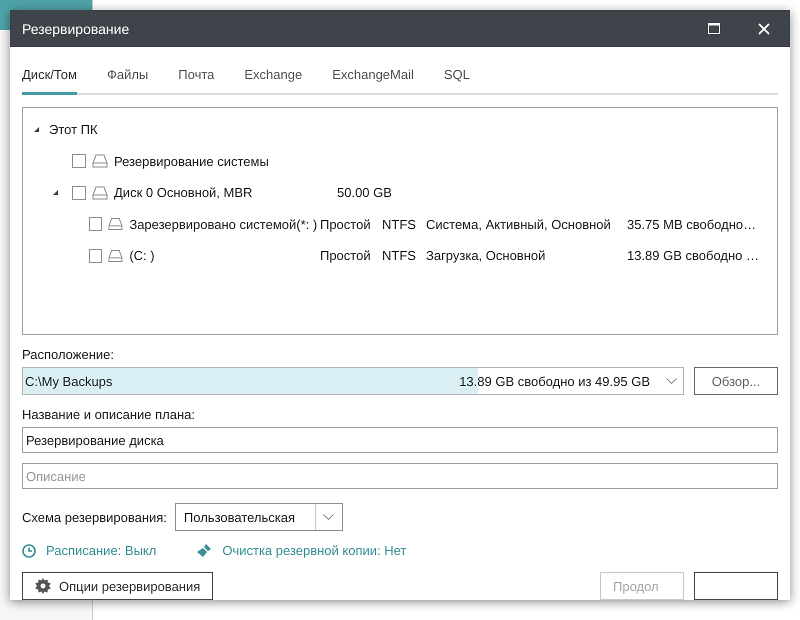 The image size is (800, 620). I want to click on plan-name-field: Резервирование диска, so click(400, 440).